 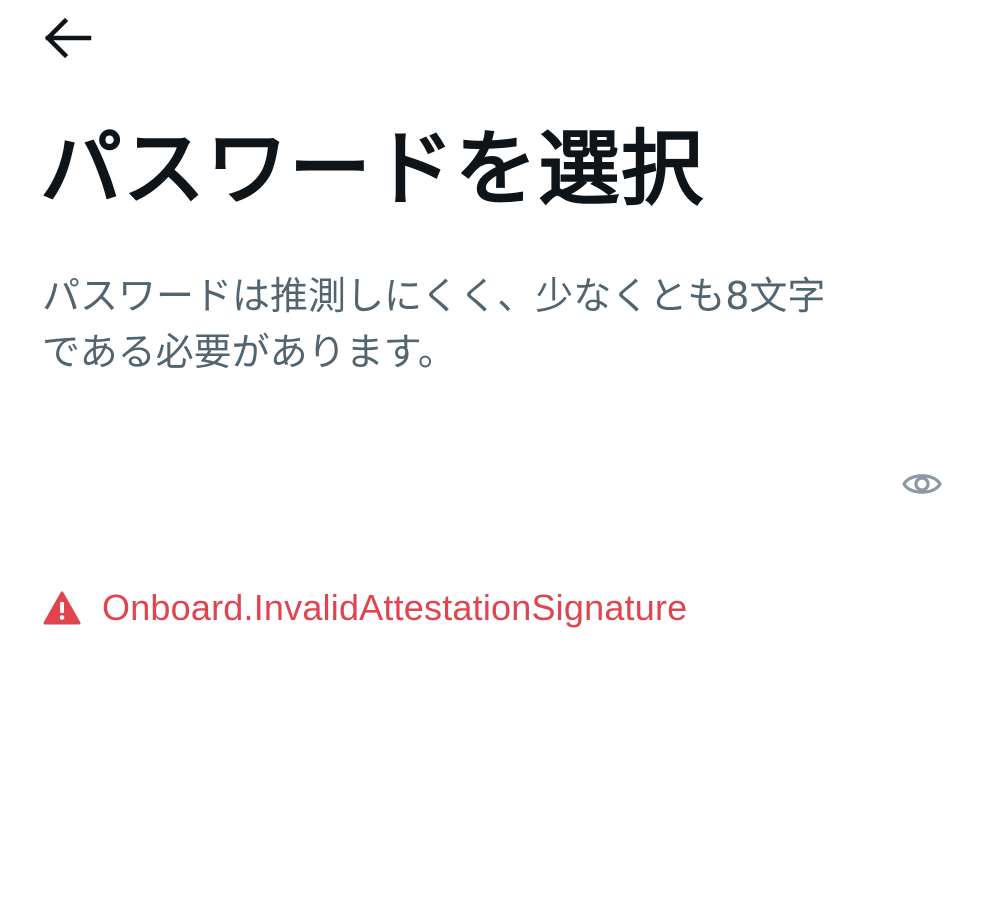 What do you see at coordinates (249, 352) in the screenshot?
I see `subtitle-line-2: である必要があります。` at bounding box center [249, 352].